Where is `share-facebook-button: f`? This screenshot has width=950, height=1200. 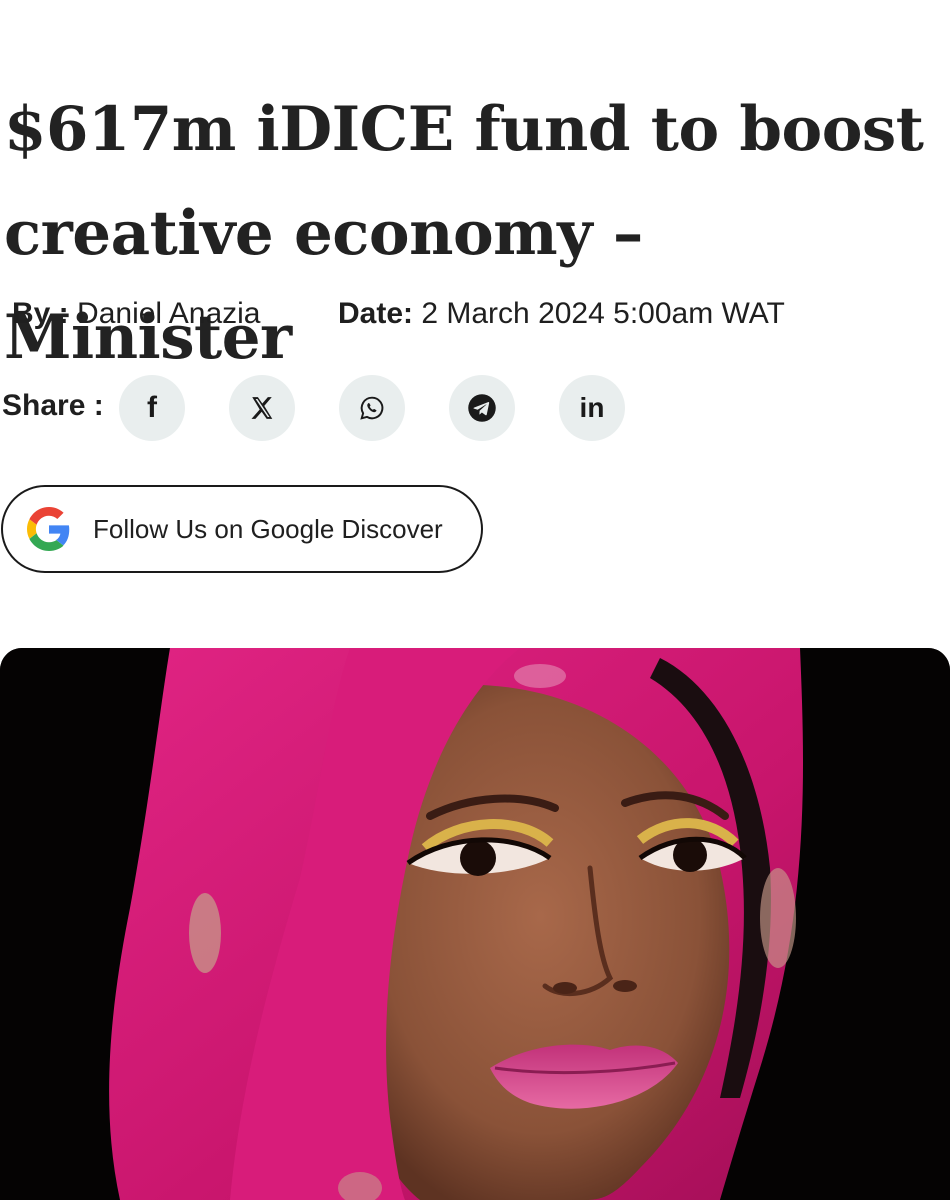 share-facebook-button: f is located at coordinates (152, 408).